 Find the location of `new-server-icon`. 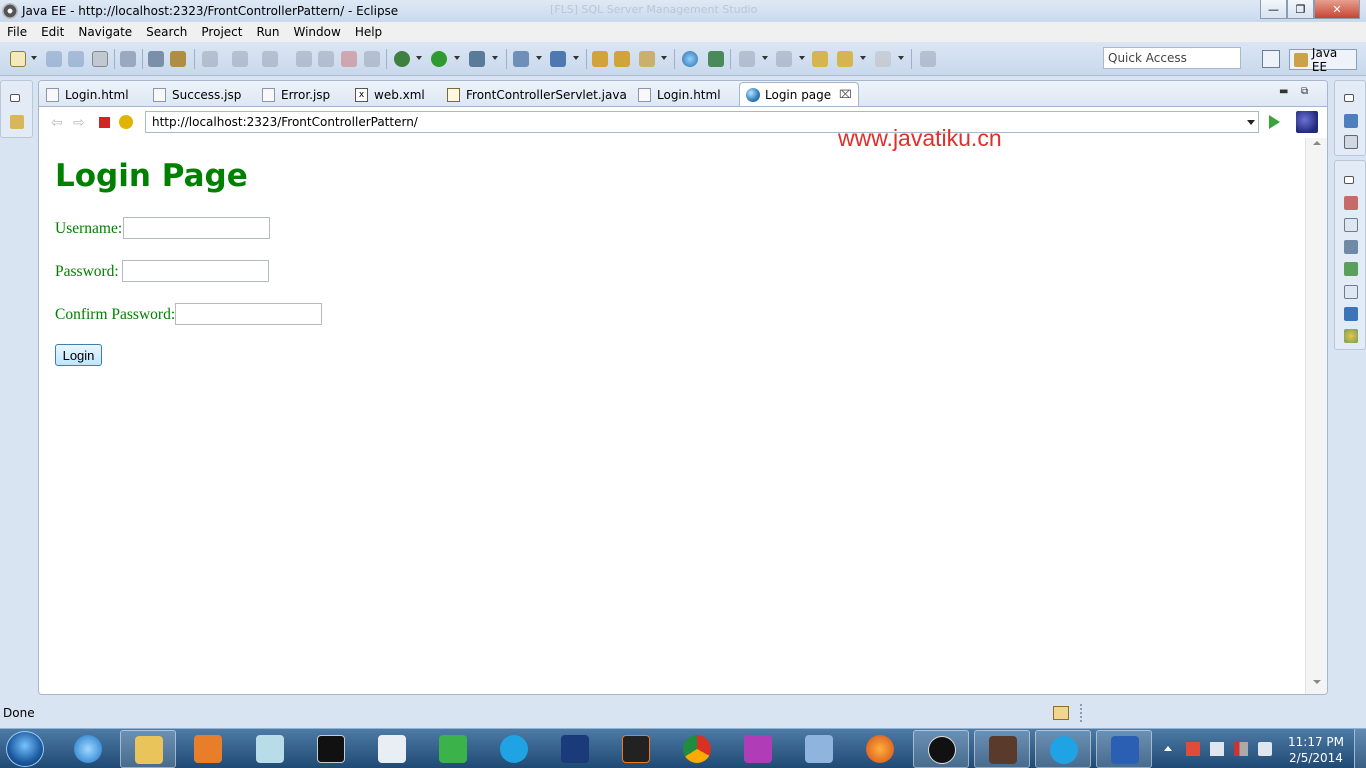

new-server-icon is located at coordinates (521, 59).